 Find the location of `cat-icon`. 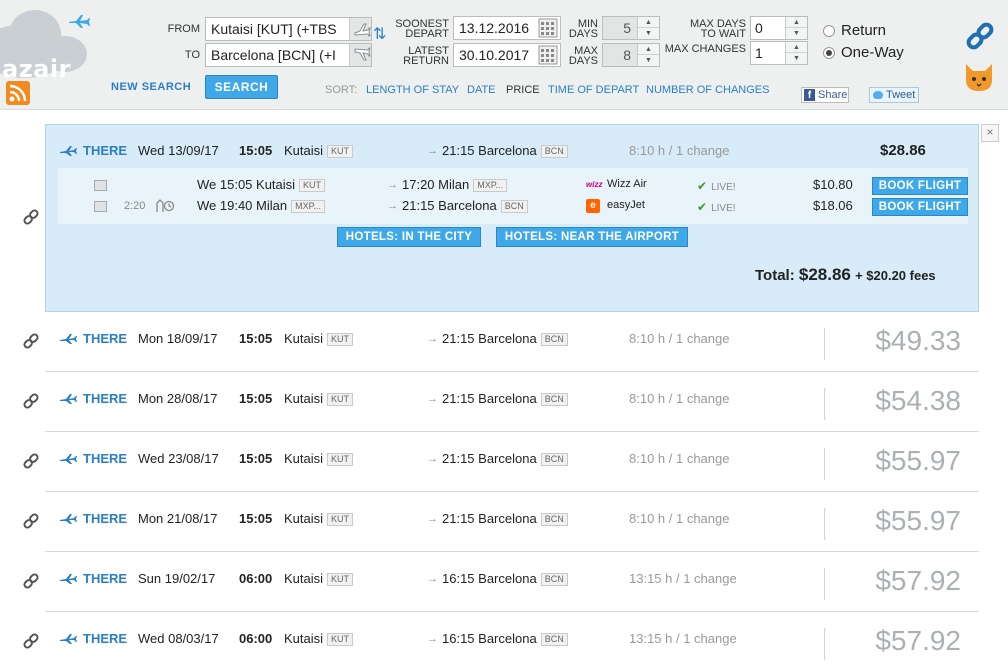

cat-icon is located at coordinates (979, 77).